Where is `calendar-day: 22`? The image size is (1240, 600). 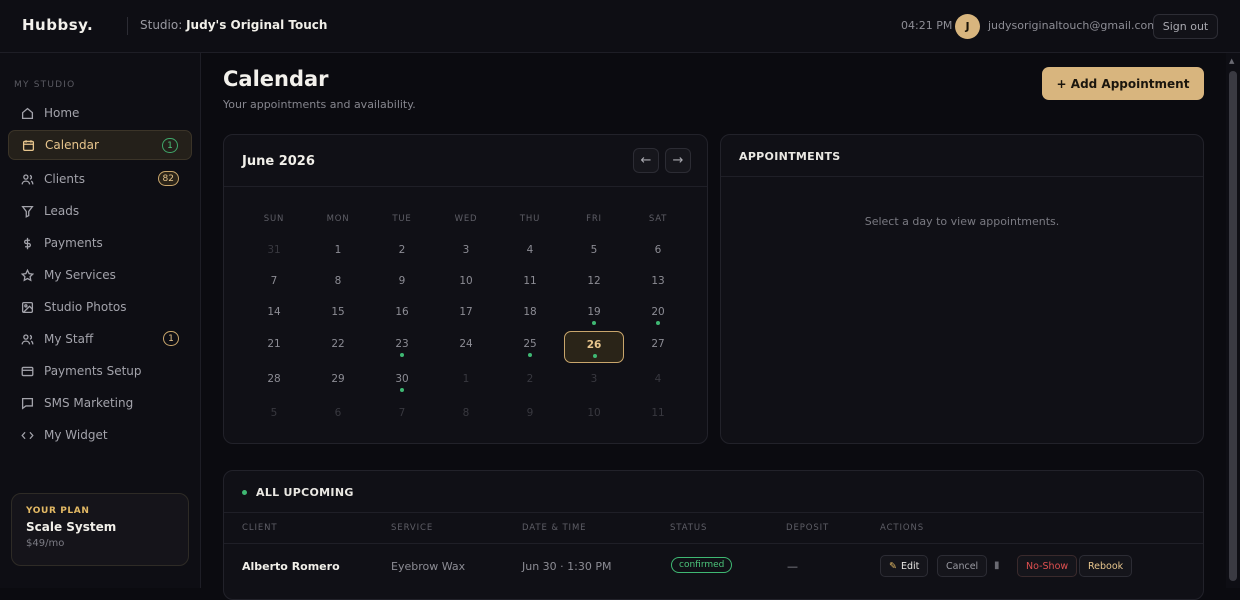
calendar-day: 22 is located at coordinates (338, 347).